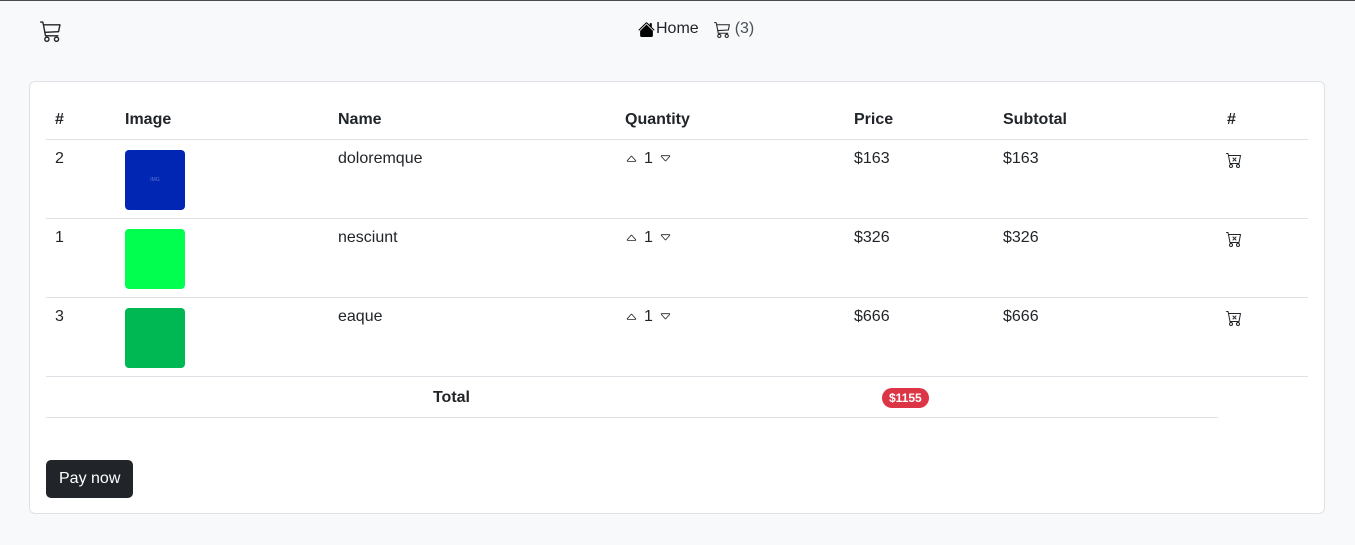 The height and width of the screenshot is (545, 1355). I want to click on pay-now-button: Pay now, so click(90, 479).